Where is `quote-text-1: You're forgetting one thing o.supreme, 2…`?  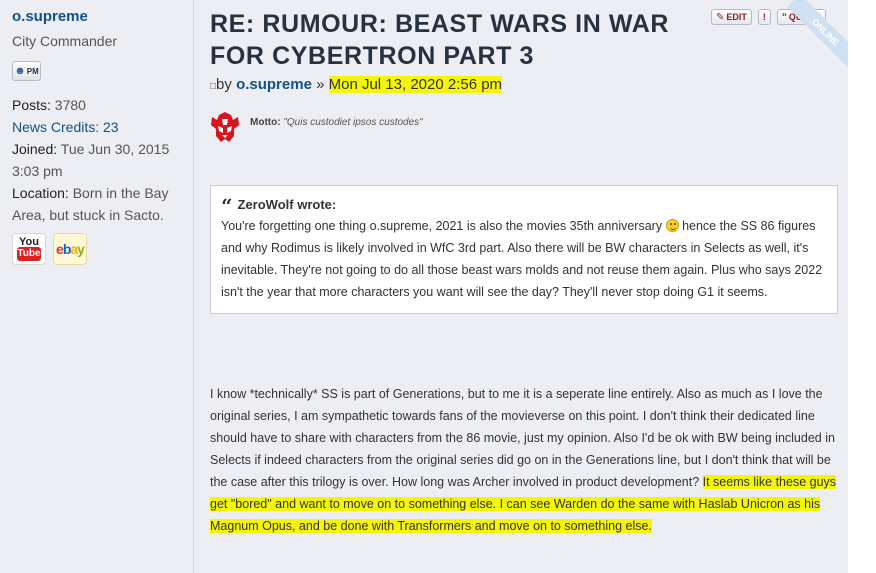 quote-text-1: You're forgetting one thing o.supreme, 2… is located at coordinates (442, 226).